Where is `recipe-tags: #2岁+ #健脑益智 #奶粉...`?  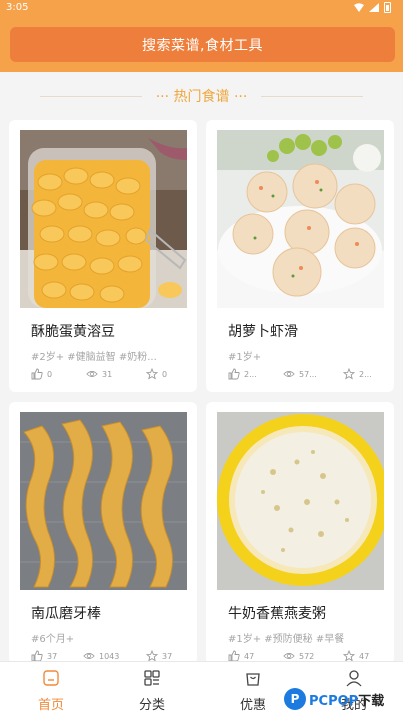
recipe-tags: #2岁+ #健脑益智 #奶粉... is located at coordinates (94, 357).